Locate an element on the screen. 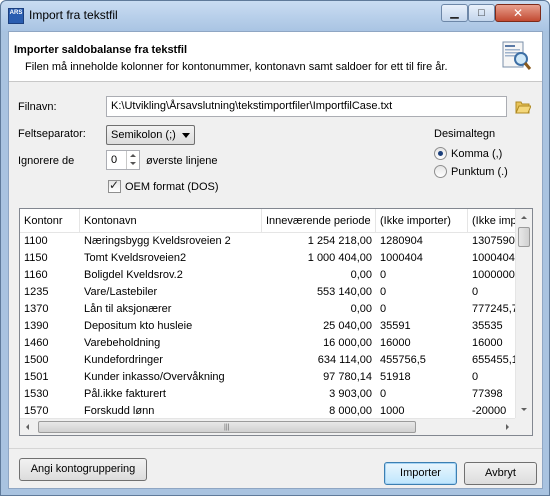  maximize-button: □ is located at coordinates (481, 13).